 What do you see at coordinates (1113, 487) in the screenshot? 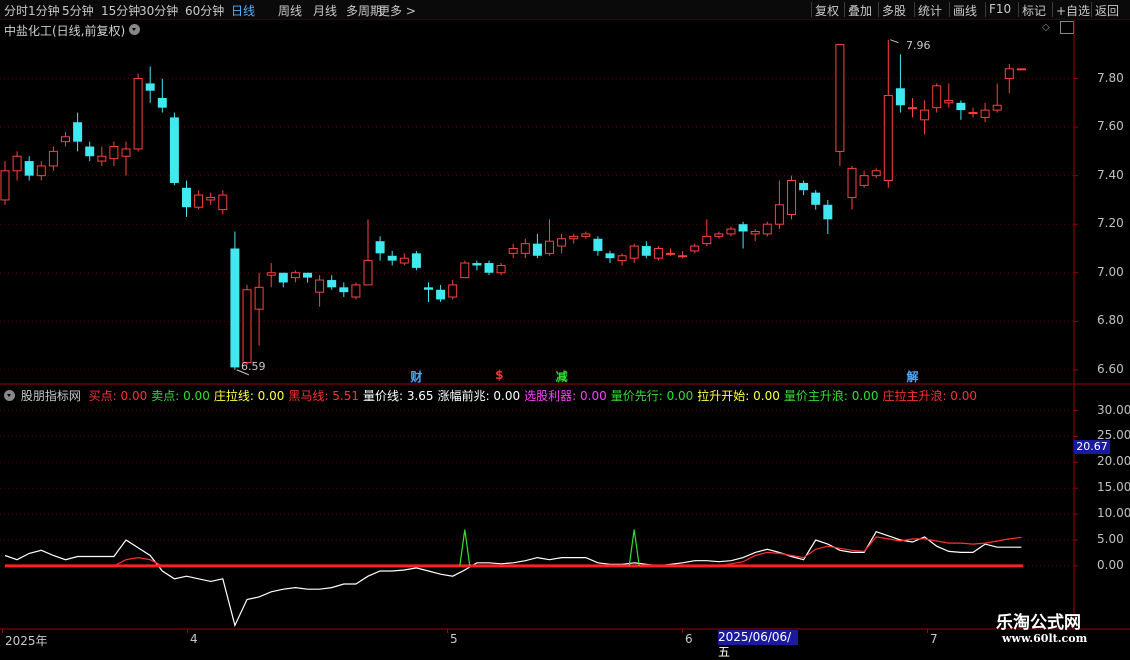
I see `indicator-tick-label: 15.00` at bounding box center [1113, 487].